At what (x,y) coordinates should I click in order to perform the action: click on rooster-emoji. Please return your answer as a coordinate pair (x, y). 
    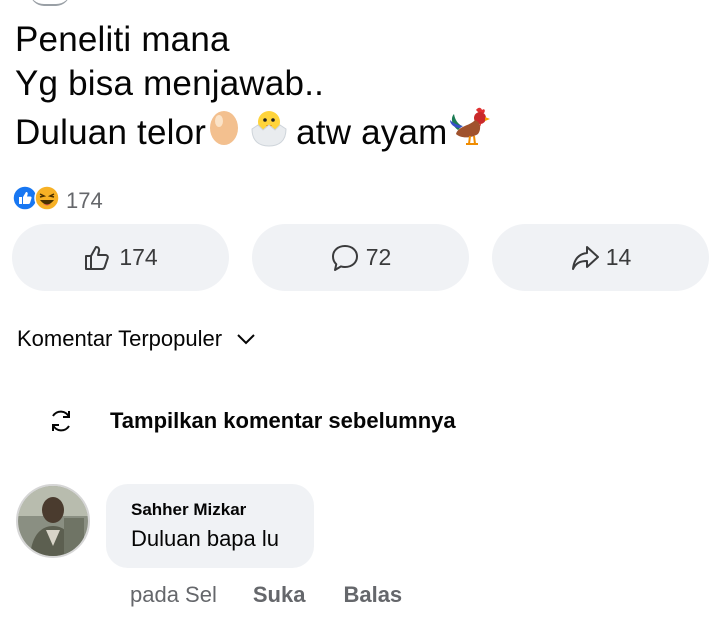
    Looking at the image, I should click on (470, 132).